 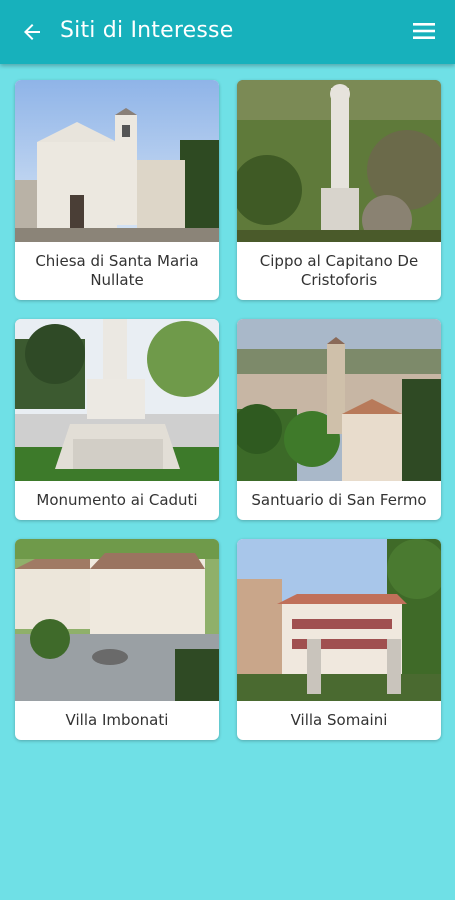 I want to click on site-label: Chiesa di Santa Maria Nullate, so click(x=117, y=270).